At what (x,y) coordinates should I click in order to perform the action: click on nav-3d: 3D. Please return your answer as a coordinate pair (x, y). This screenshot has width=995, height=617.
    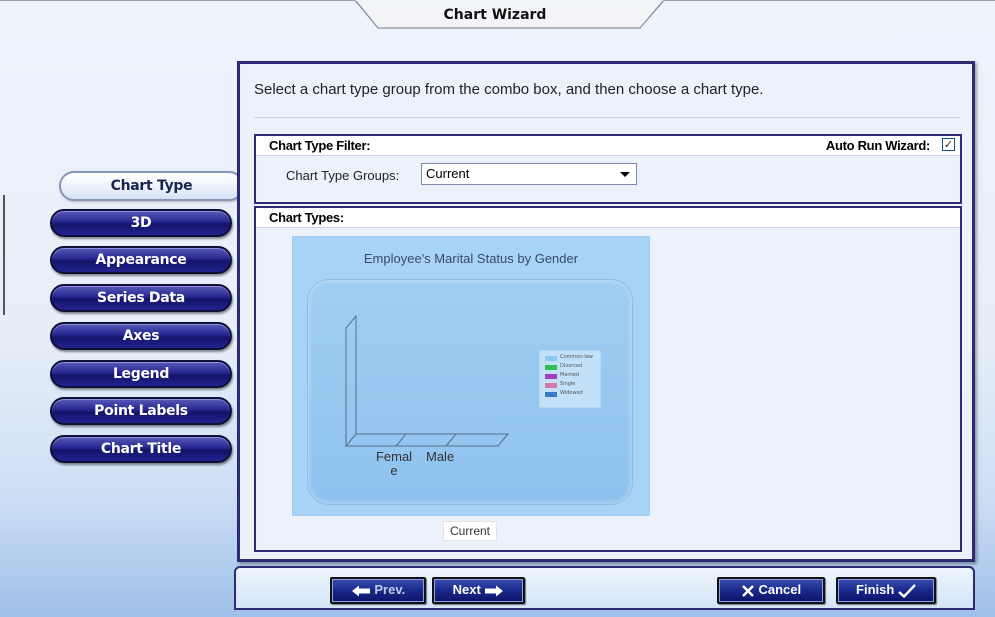
    Looking at the image, I should click on (141, 223).